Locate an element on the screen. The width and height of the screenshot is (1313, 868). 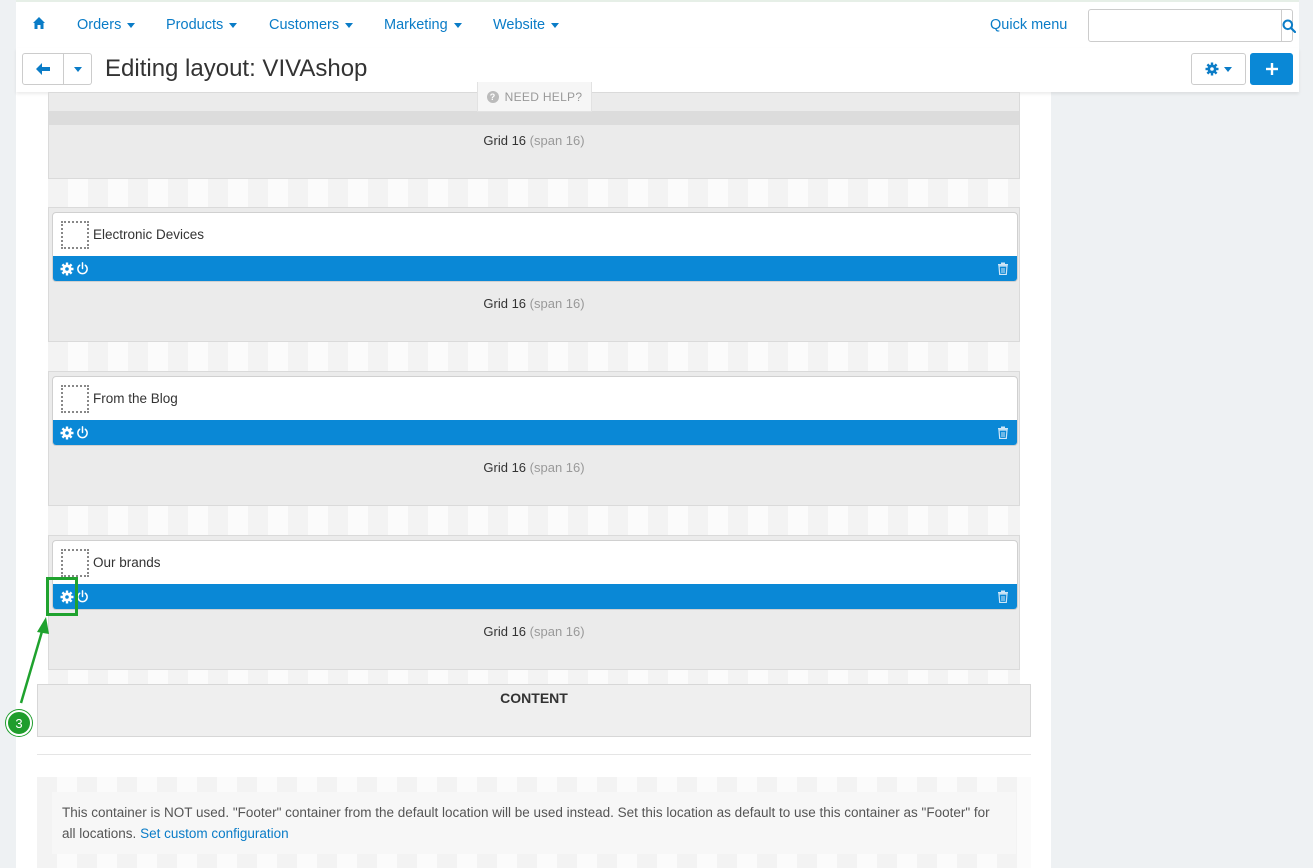
settings-dropdown-button is located at coordinates (1218, 69).